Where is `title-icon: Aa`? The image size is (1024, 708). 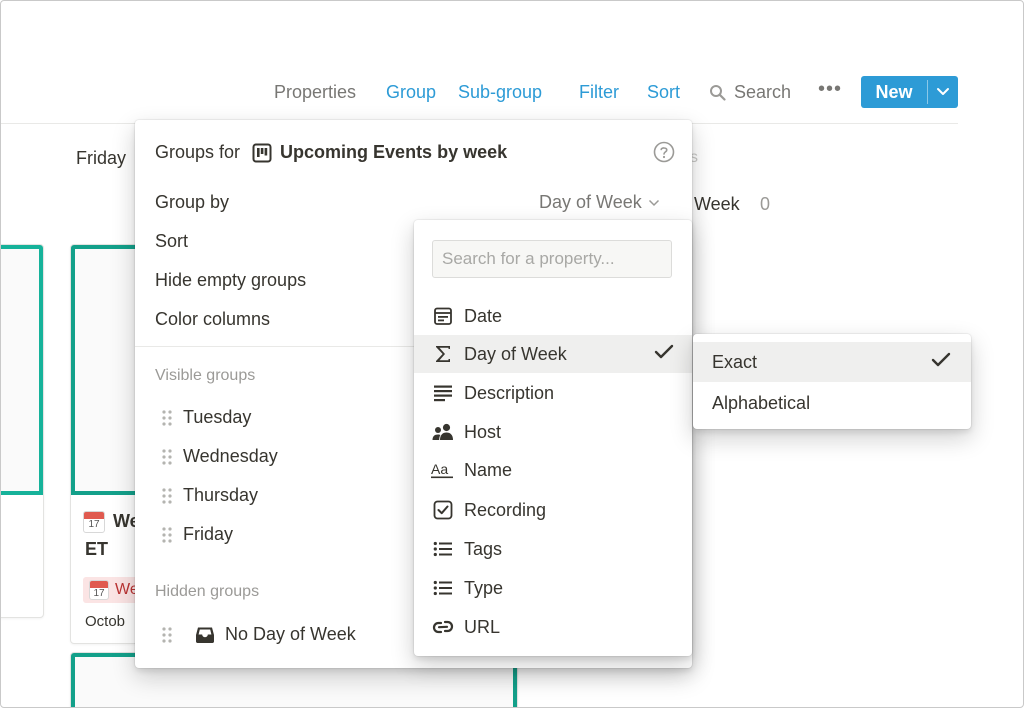 title-icon: Aa is located at coordinates (443, 470).